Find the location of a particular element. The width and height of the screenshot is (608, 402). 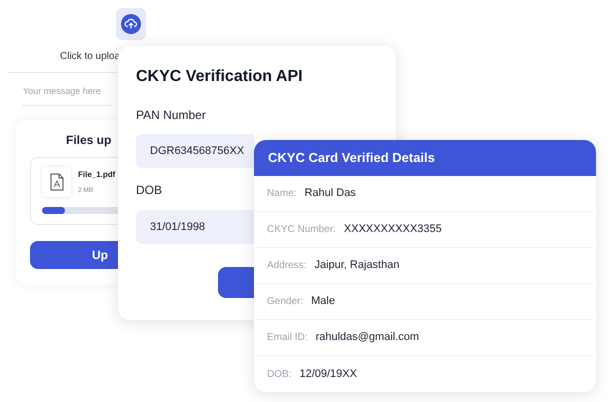

detail-value: XXXXXXXXXX3355 is located at coordinates (393, 230).